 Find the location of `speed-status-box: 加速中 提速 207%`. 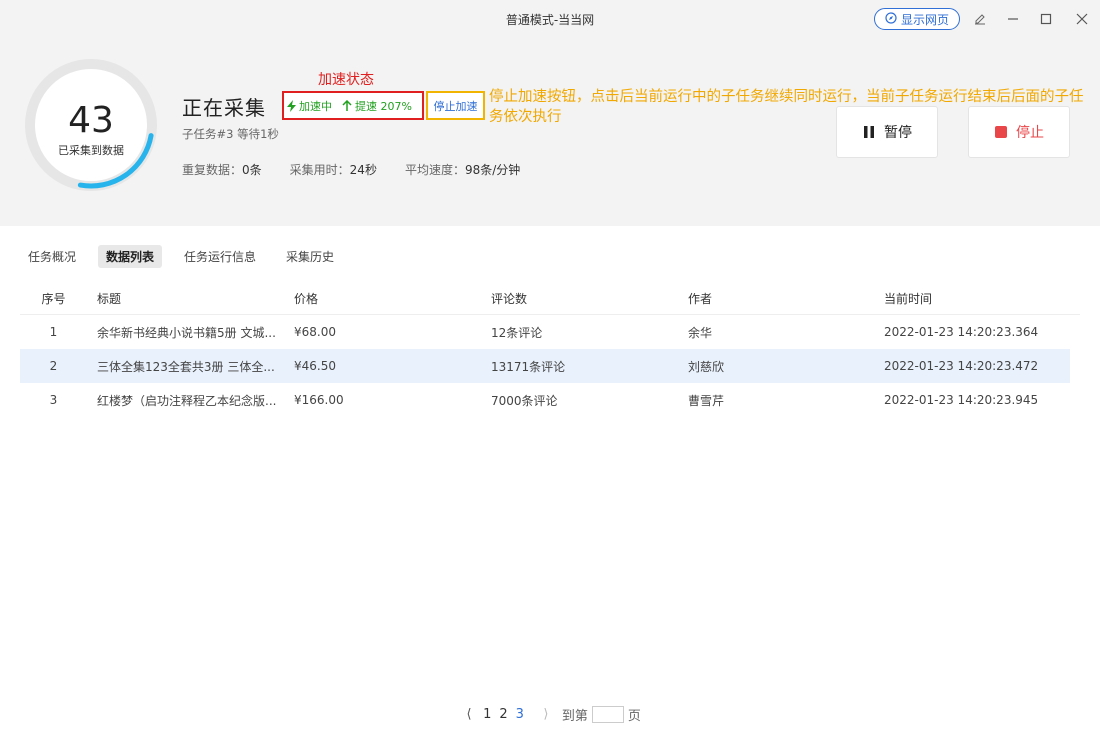

speed-status-box: 加速中 提速 207% is located at coordinates (353, 105).